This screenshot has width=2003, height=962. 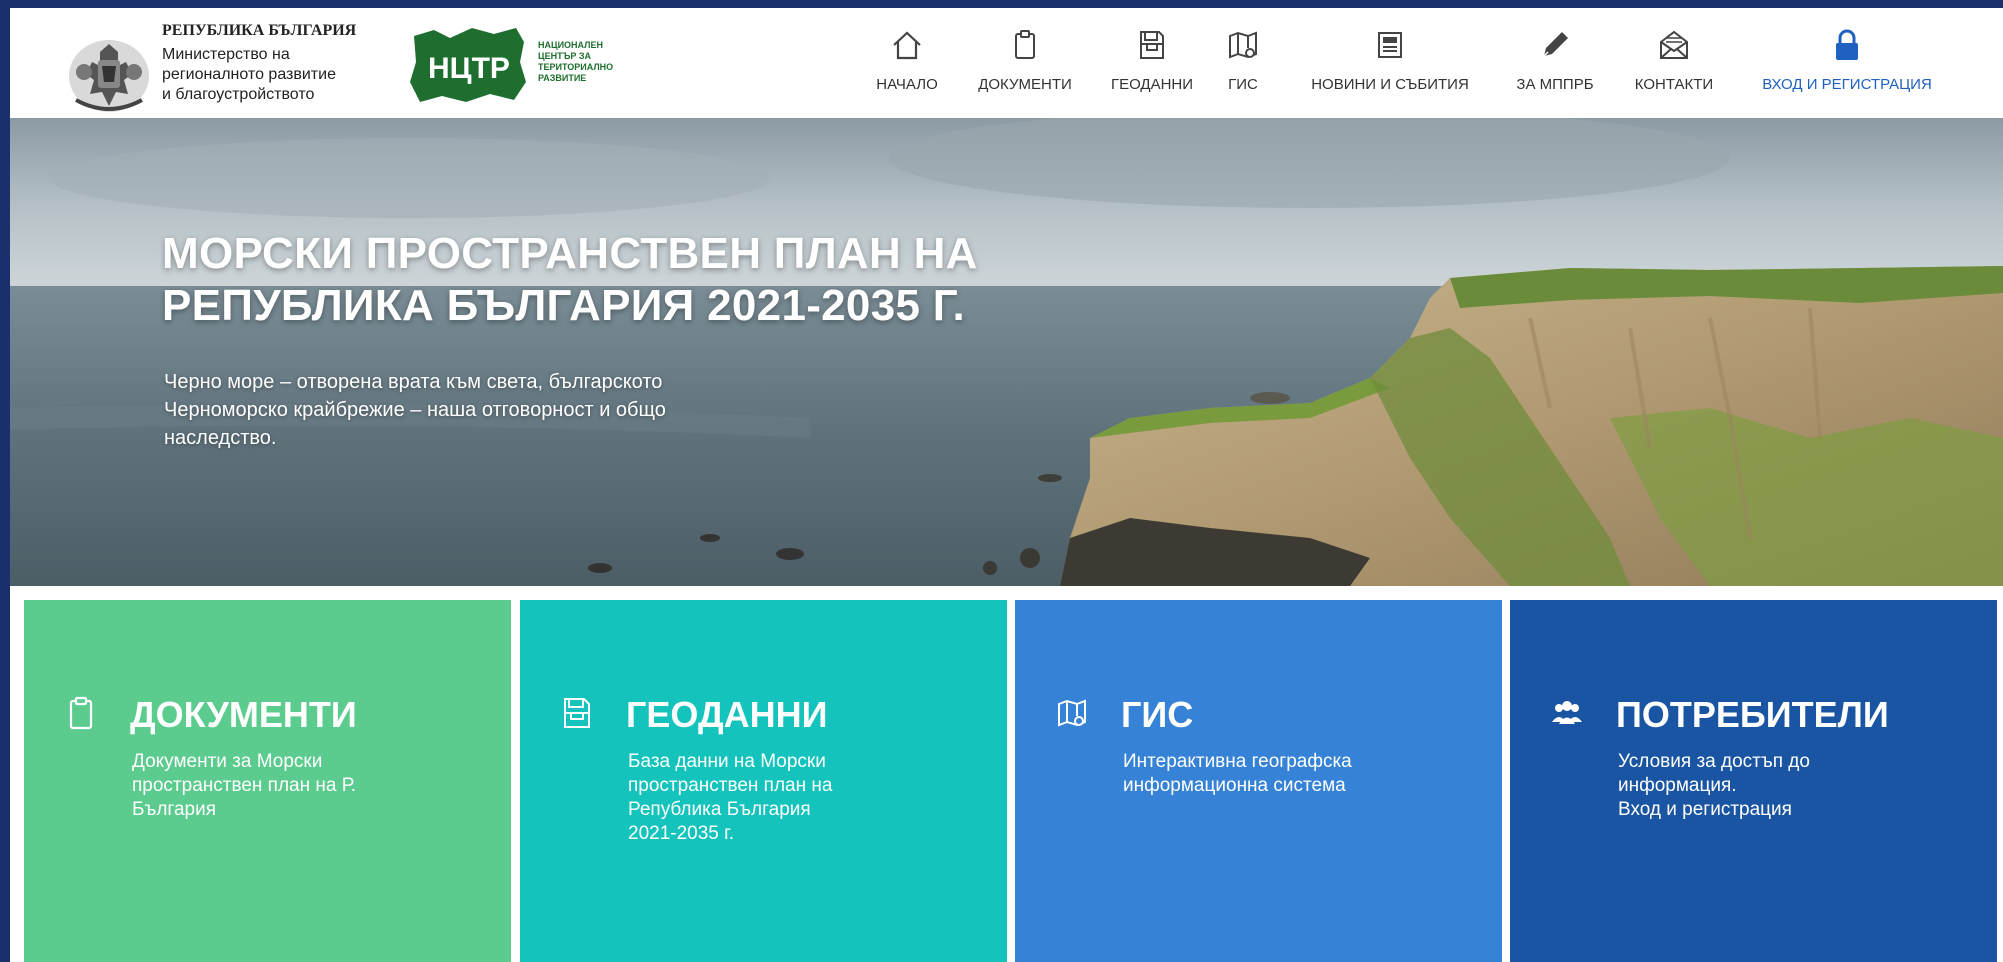 What do you see at coordinates (1847, 71) in the screenshot?
I see `nav-login: ВХОД И РЕГИСТРАЦИЯ` at bounding box center [1847, 71].